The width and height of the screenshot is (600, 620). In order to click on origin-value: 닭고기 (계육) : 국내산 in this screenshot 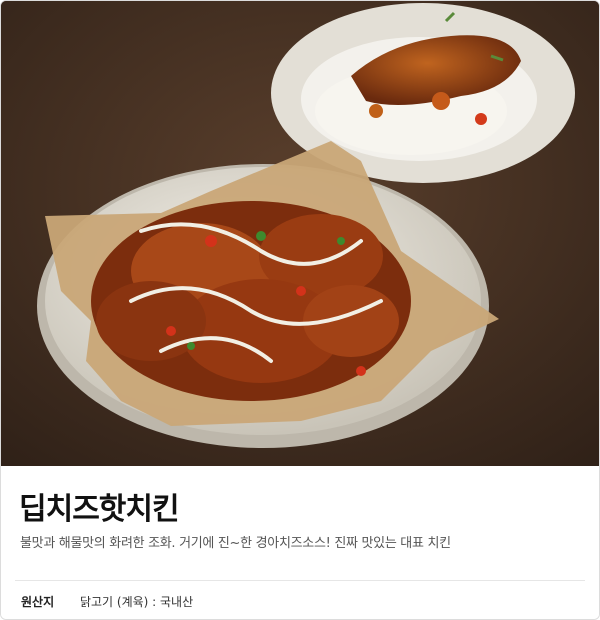, I will do `click(136, 602)`.